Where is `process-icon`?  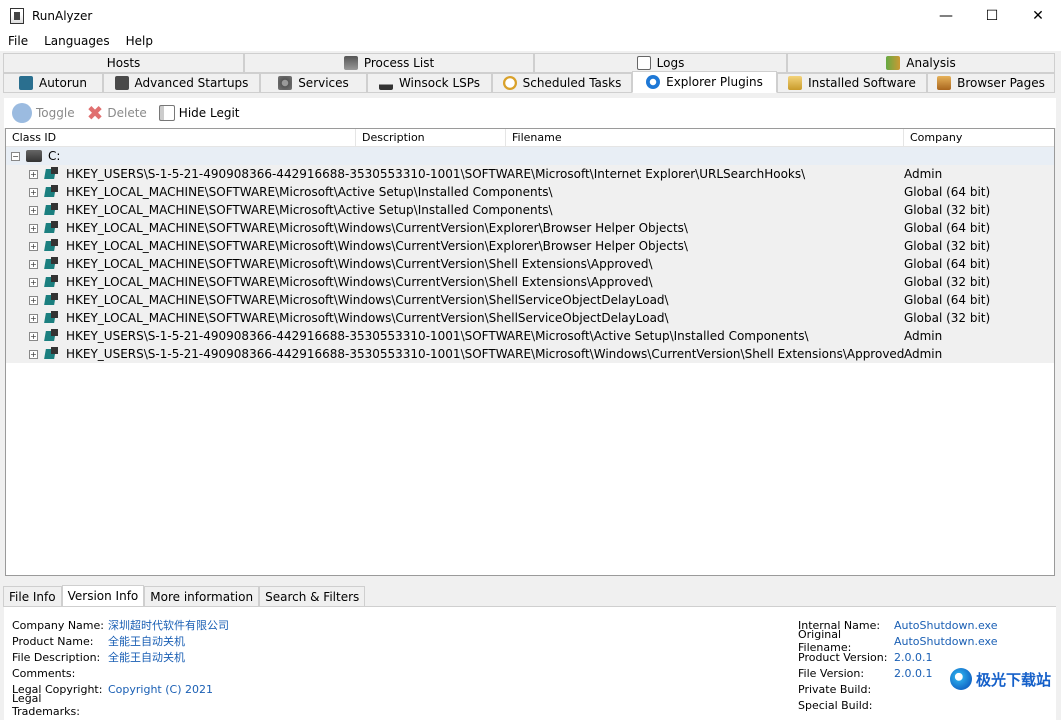 process-icon is located at coordinates (350, 63).